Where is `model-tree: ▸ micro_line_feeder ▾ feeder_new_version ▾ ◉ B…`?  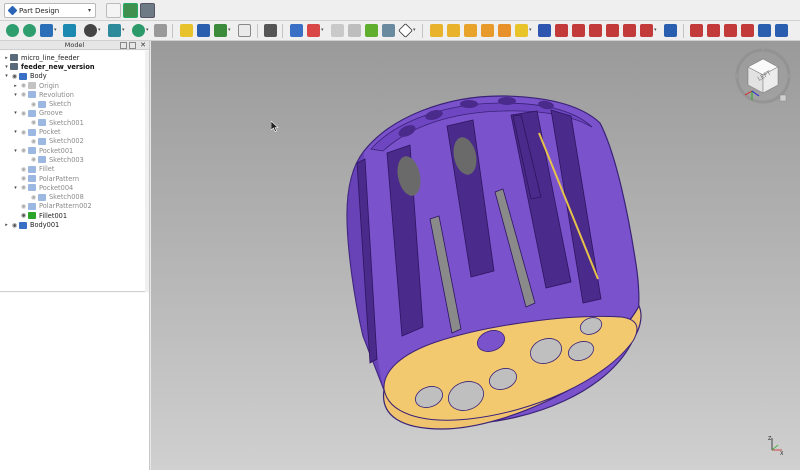
model-tree: ▸ micro_line_feeder ▾ feeder_new_version ▾ ◉ B… is located at coordinates (74, 171).